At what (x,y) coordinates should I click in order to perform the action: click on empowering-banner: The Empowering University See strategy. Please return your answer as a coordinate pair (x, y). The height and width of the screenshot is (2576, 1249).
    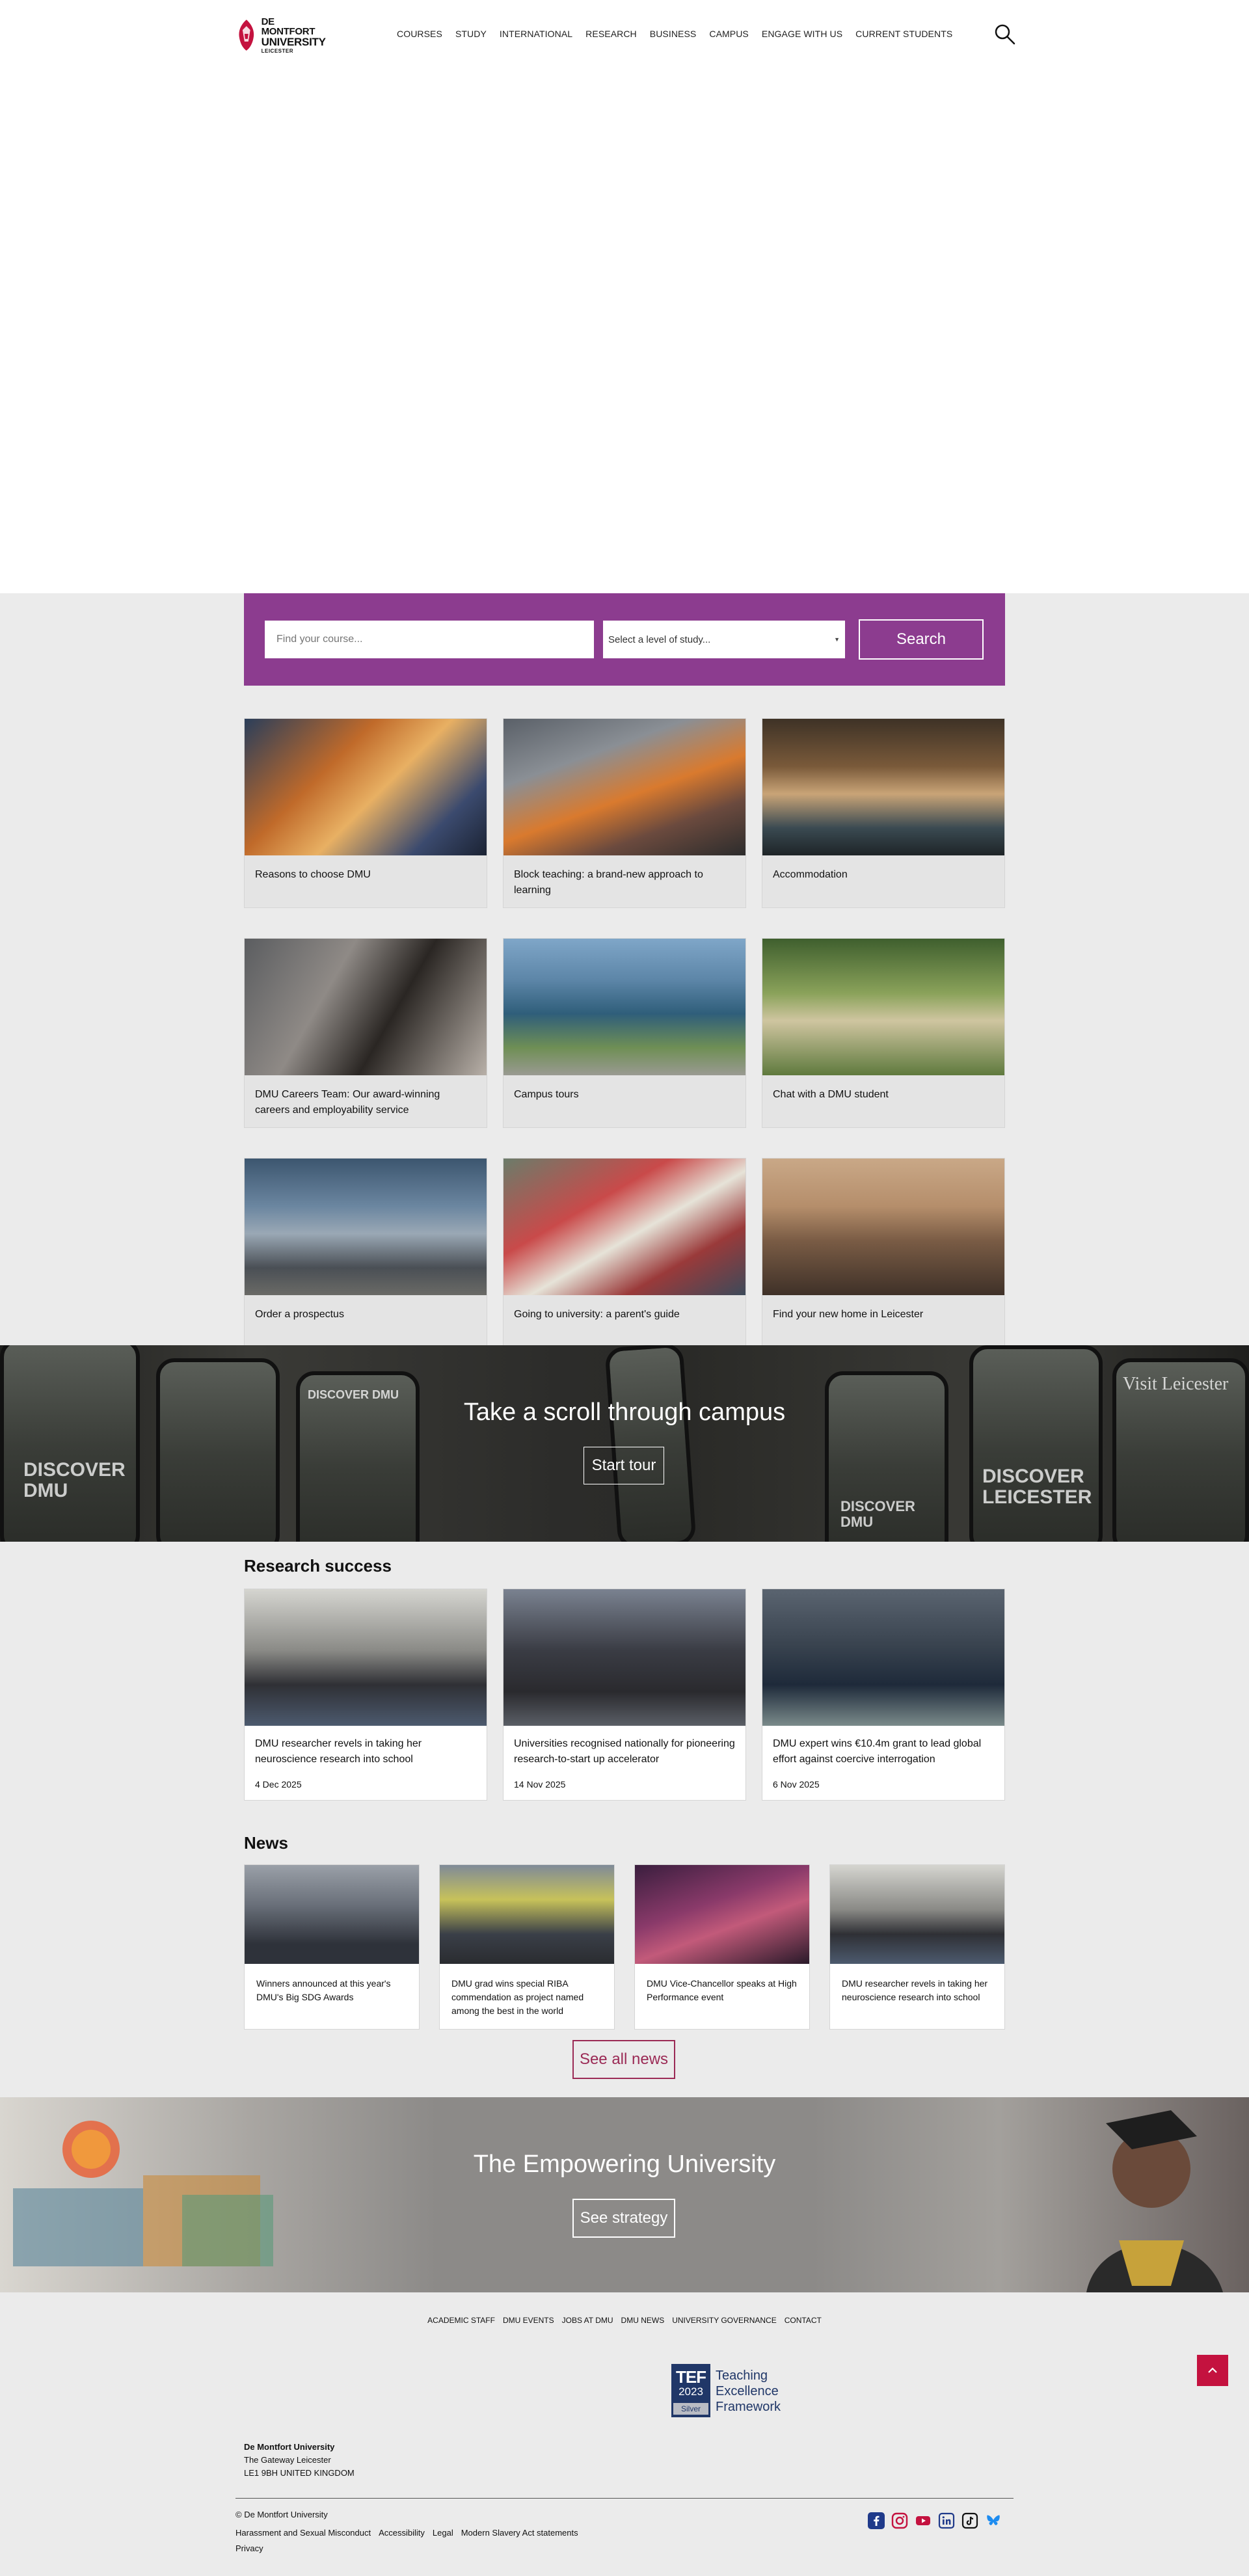
    Looking at the image, I should click on (624, 2194).